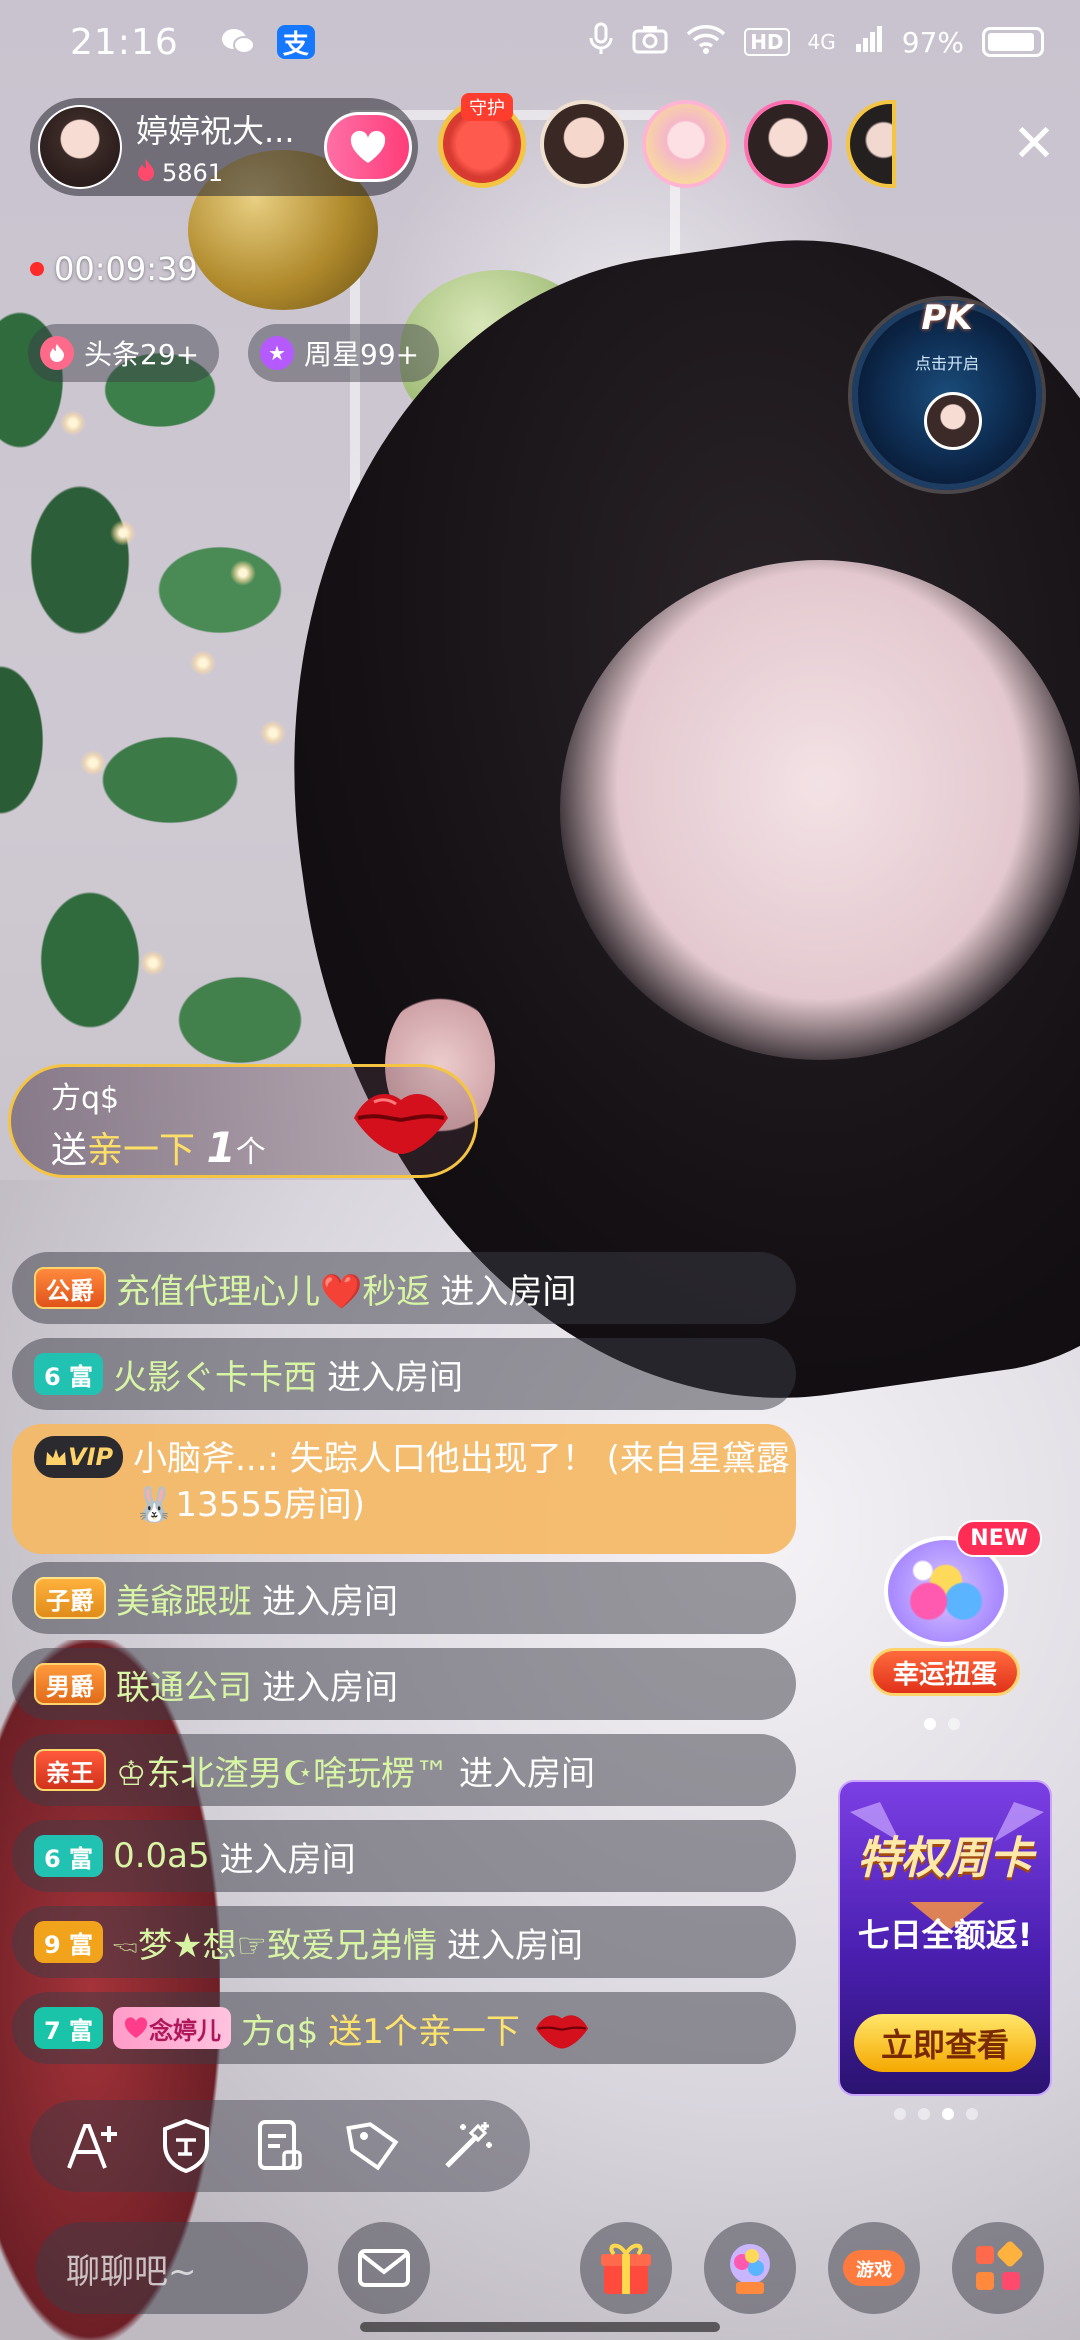 This screenshot has width=1080, height=2340. I want to click on status-system-icons: HD 4G 97%, so click(816, 42).